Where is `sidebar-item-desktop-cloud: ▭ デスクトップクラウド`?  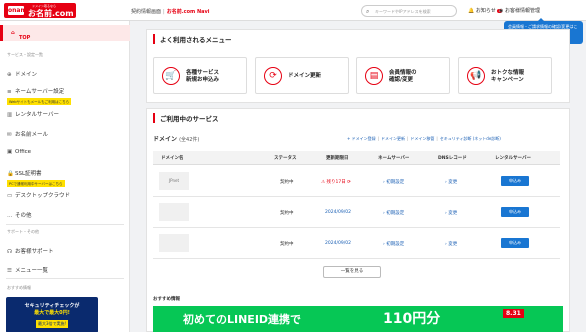 sidebar-item-desktop-cloud: ▭ デスクトップクラウド is located at coordinates (38, 195).